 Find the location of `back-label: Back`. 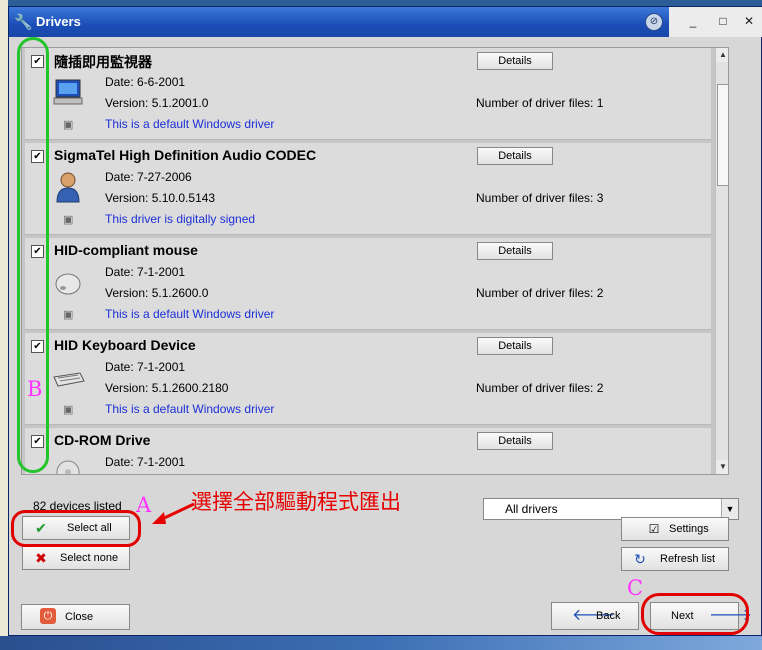

back-label: Back is located at coordinates (608, 616).